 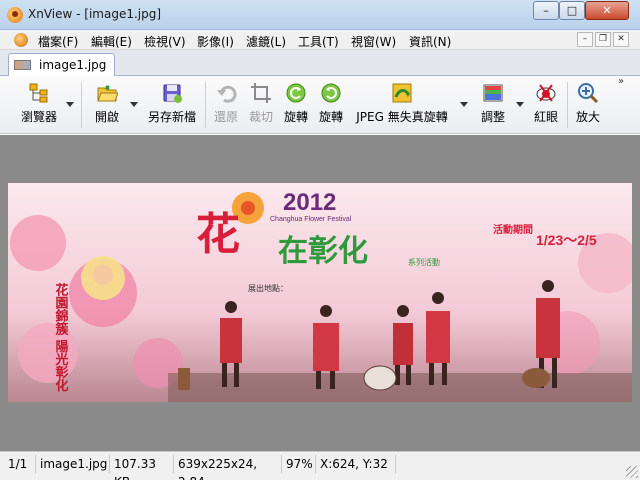 I want to click on browser-icon, so click(x=38, y=93).